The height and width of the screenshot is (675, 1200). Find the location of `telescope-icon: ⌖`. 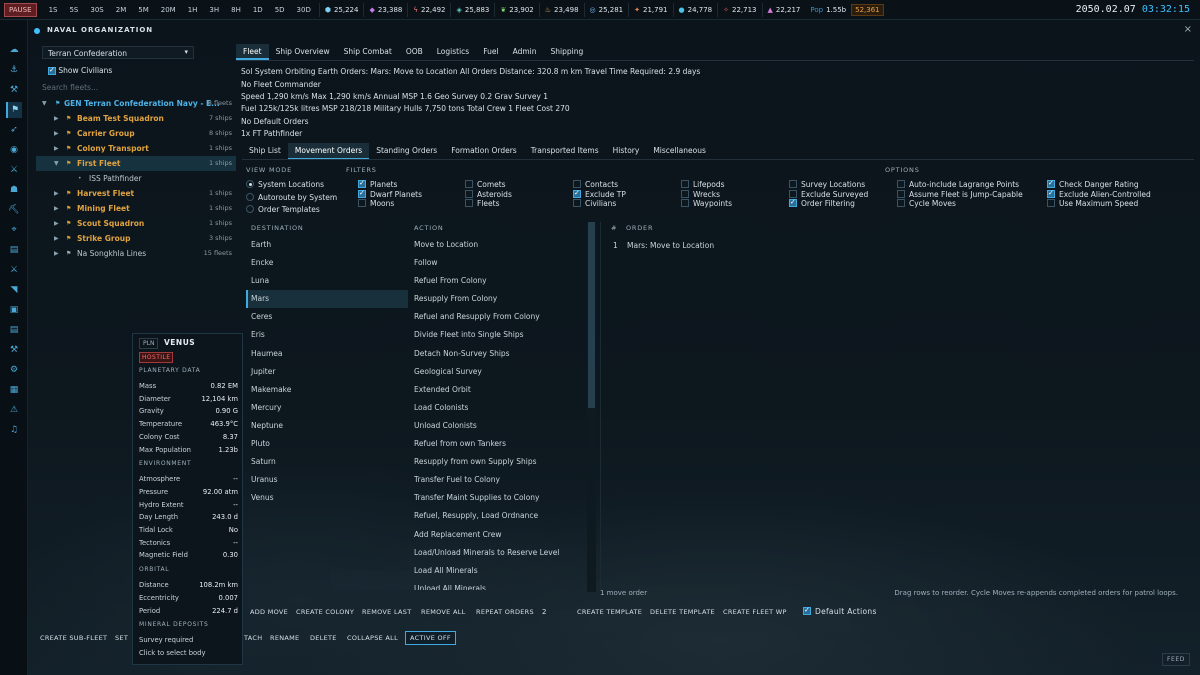

telescope-icon: ⌖ is located at coordinates (14, 230).